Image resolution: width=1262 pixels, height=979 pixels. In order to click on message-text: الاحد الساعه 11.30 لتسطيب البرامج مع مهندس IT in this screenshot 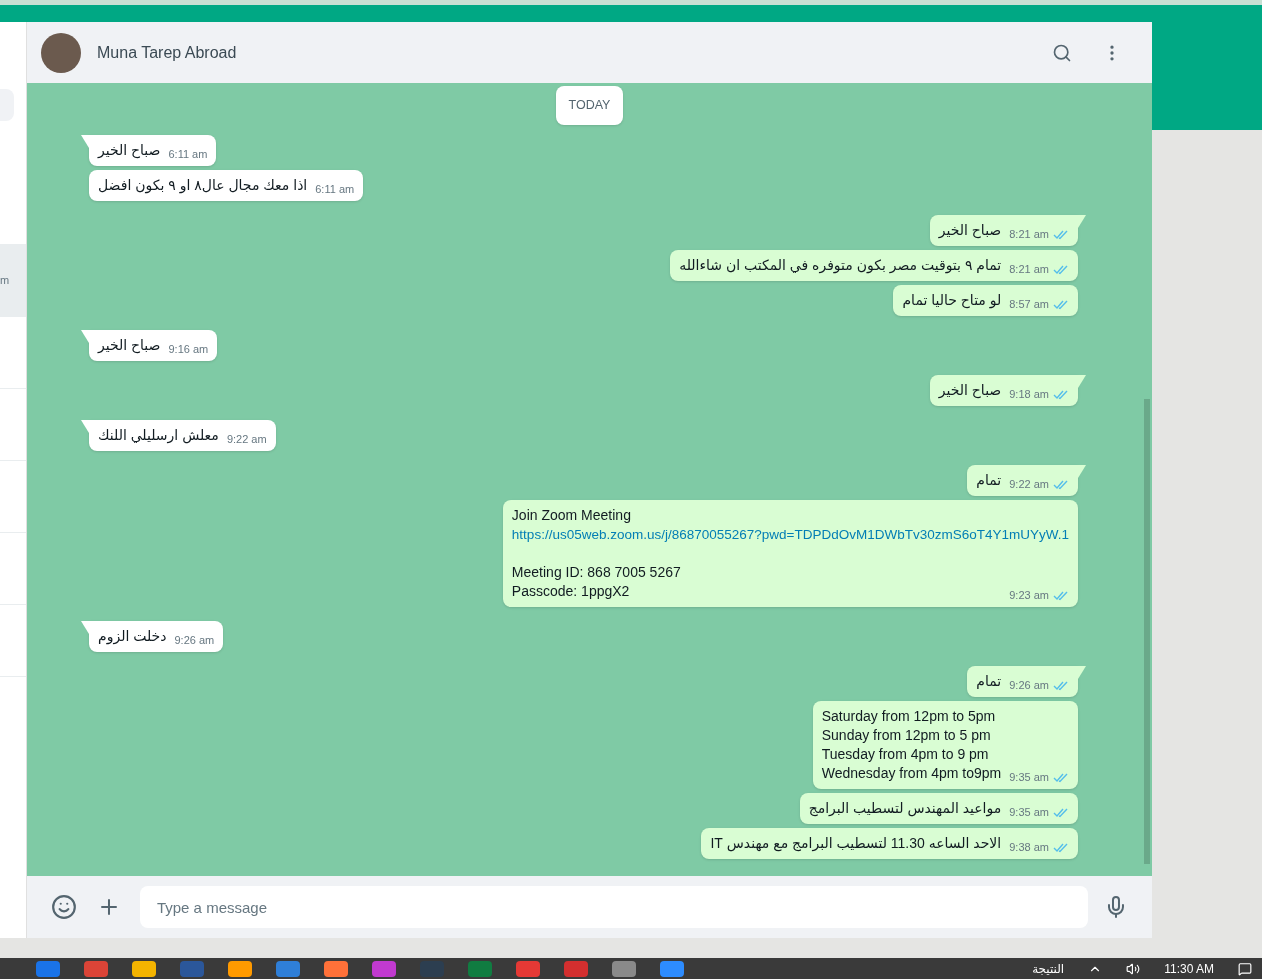, I will do `click(856, 843)`.